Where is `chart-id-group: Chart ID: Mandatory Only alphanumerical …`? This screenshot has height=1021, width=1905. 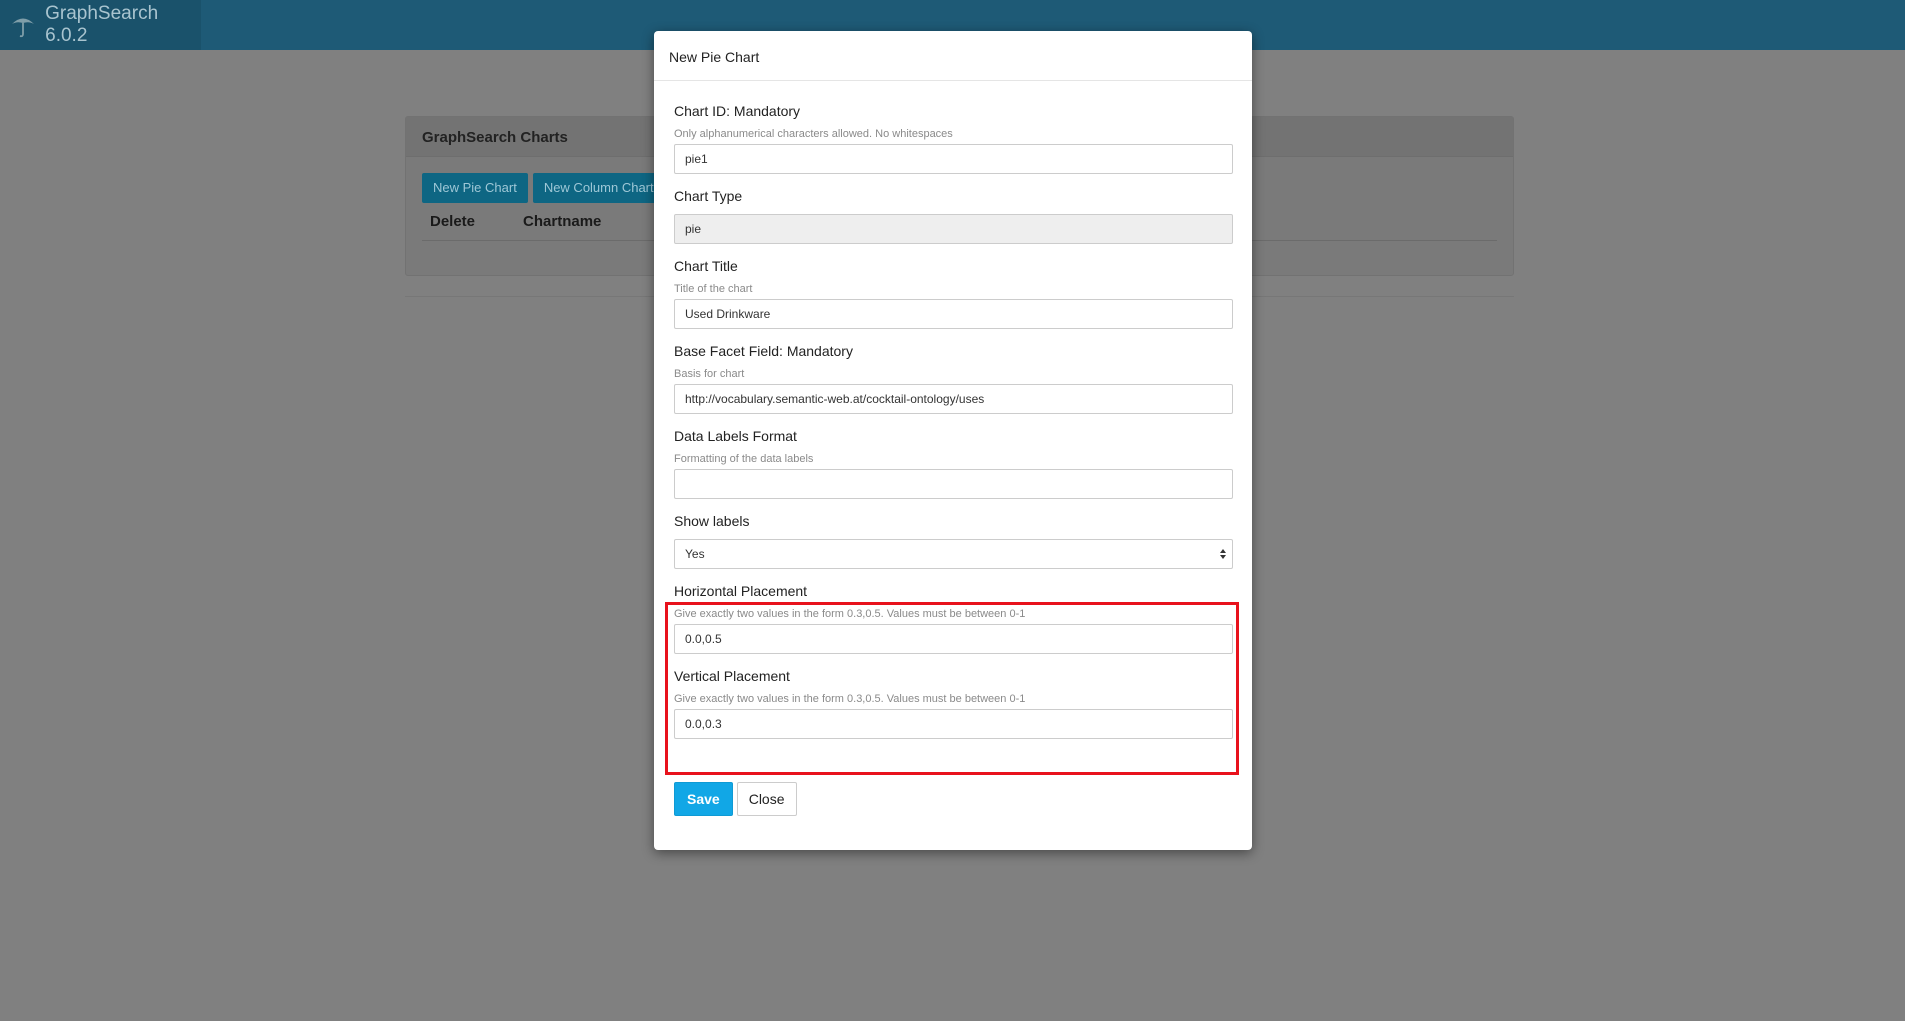 chart-id-group: Chart ID: Mandatory Only alphanumerical … is located at coordinates (953, 138).